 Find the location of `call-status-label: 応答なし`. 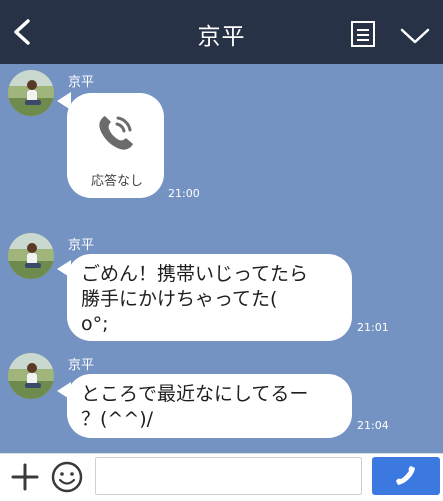

call-status-label: 応答なし is located at coordinates (116, 181).